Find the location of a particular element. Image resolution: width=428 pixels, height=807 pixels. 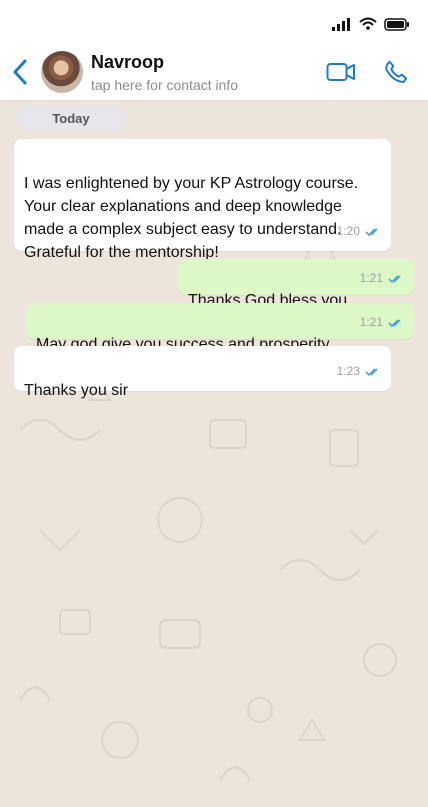

voice-call-button is located at coordinates (396, 72).